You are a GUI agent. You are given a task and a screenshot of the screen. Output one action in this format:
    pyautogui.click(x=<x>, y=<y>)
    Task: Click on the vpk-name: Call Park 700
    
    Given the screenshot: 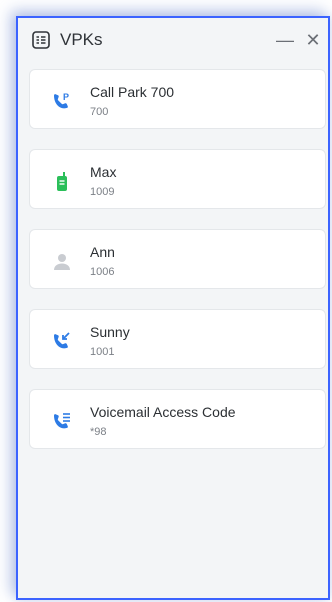 What is the action you would take?
    pyautogui.click(x=132, y=92)
    